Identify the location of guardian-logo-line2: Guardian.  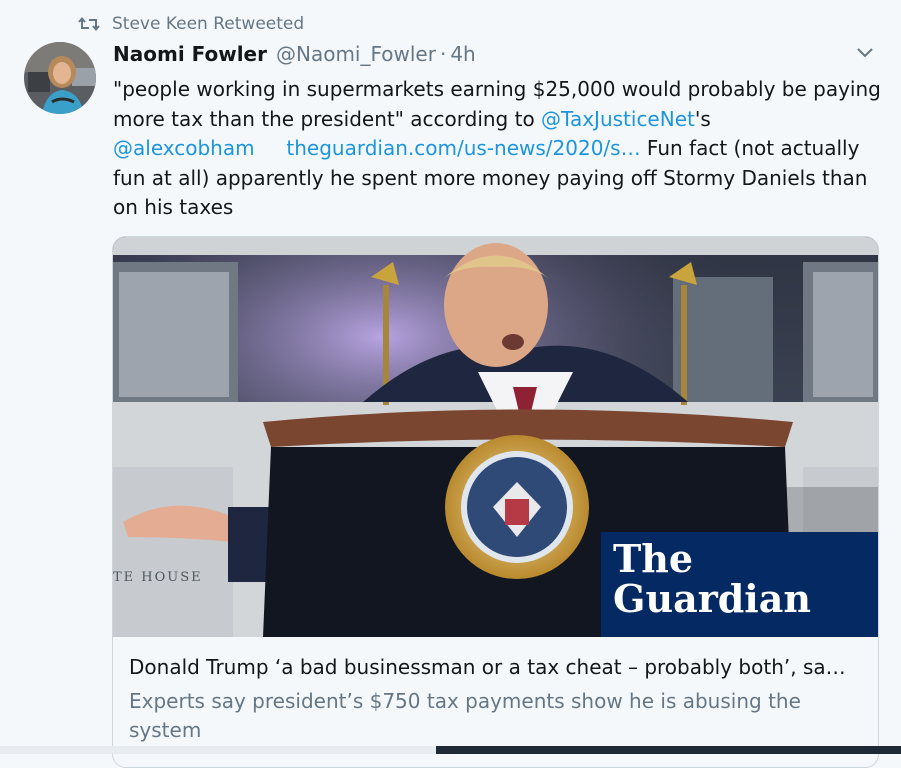
(712, 598).